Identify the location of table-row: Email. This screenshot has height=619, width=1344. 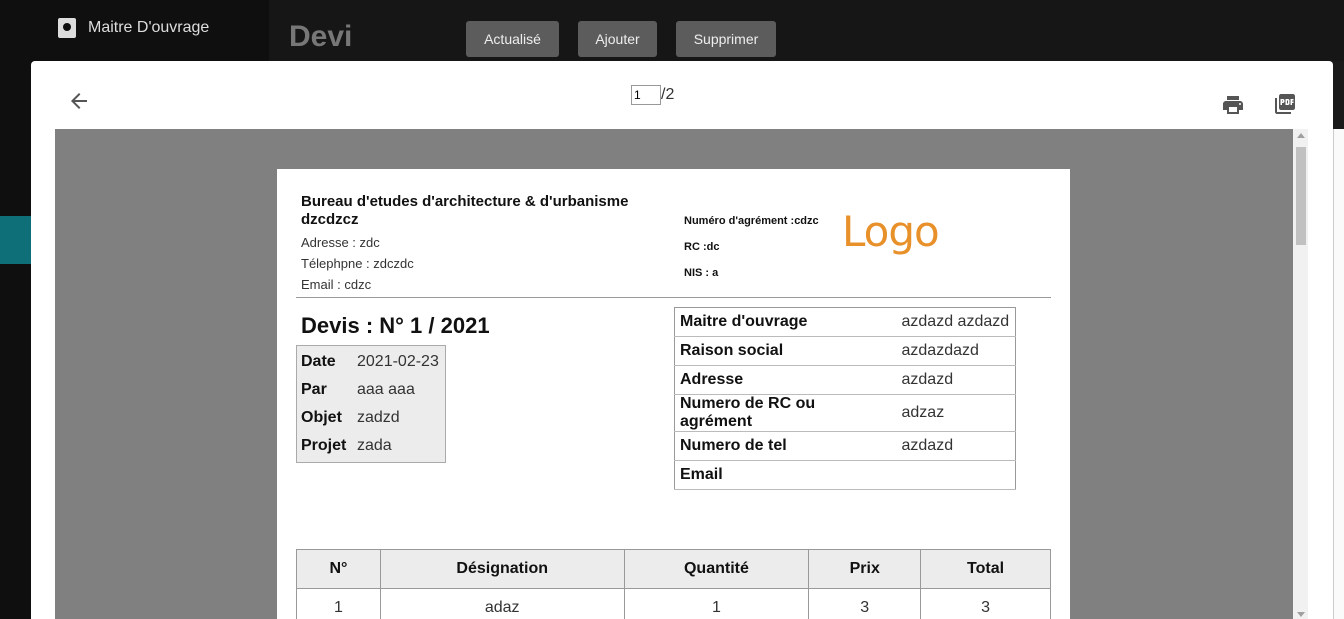
(845, 475).